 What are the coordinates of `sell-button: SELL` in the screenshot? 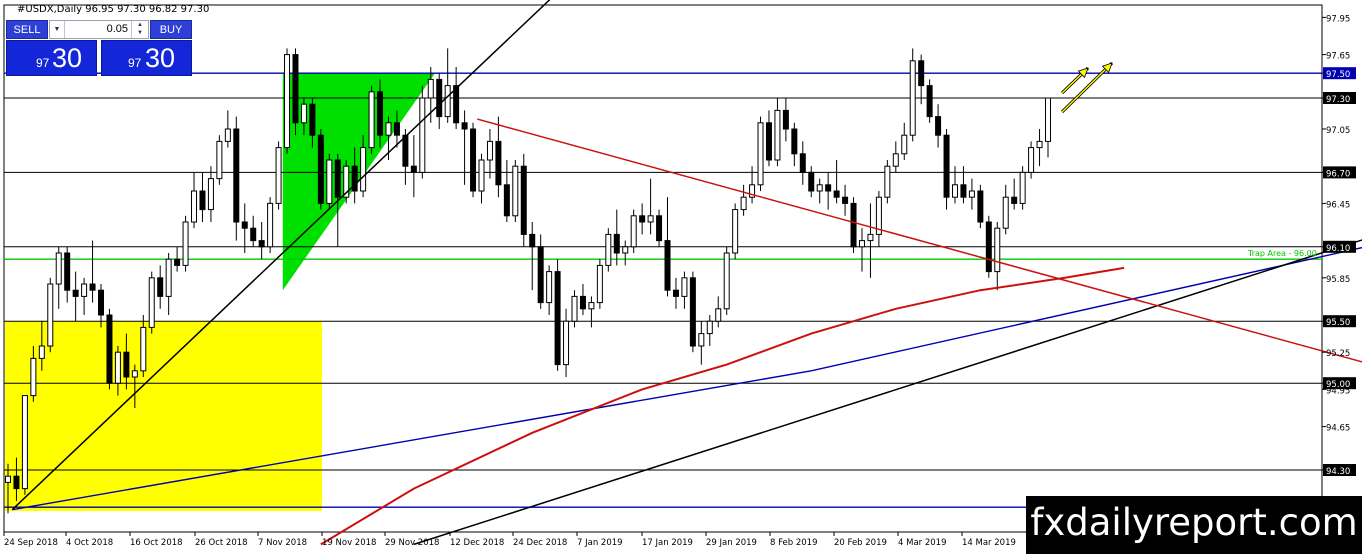 It's located at (27, 29).